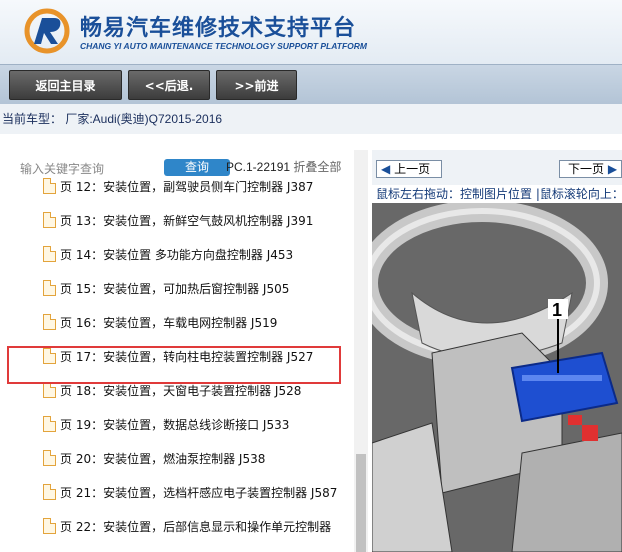 This screenshot has height=552, width=622. I want to click on forward-button: >>前进, so click(256, 85).